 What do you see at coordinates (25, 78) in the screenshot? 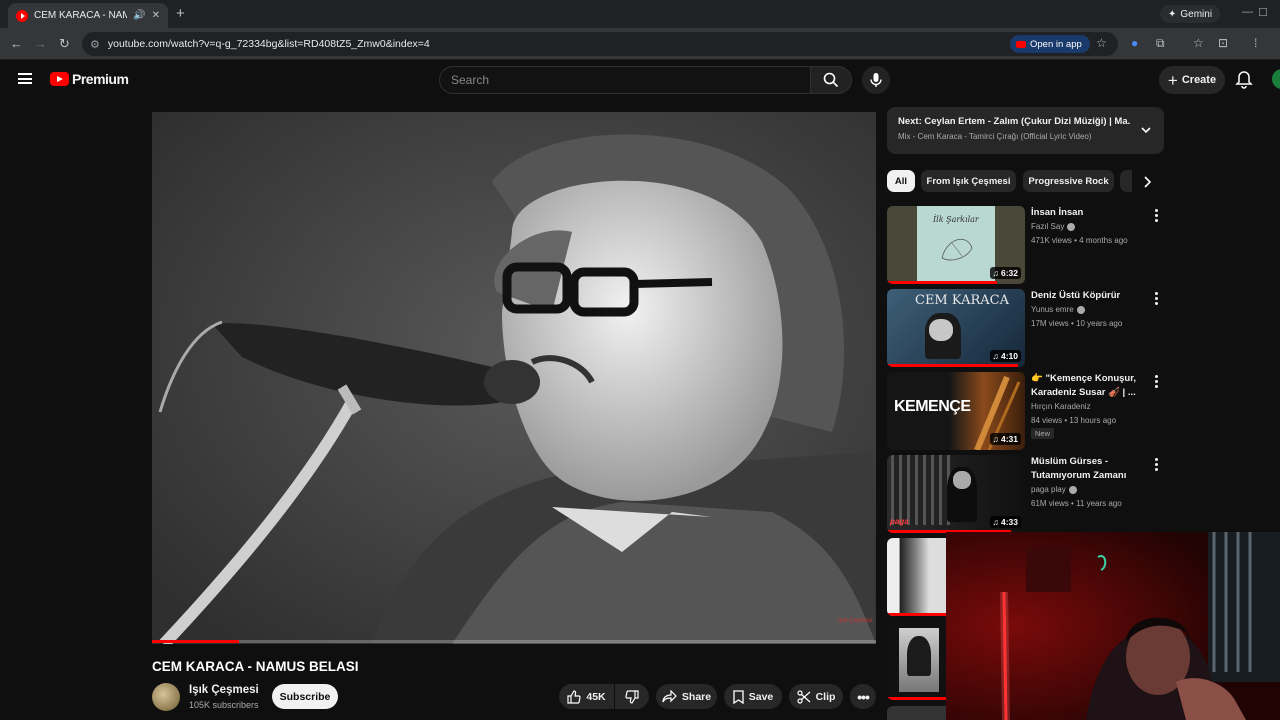
I see `hamburger-menu-icon` at bounding box center [25, 78].